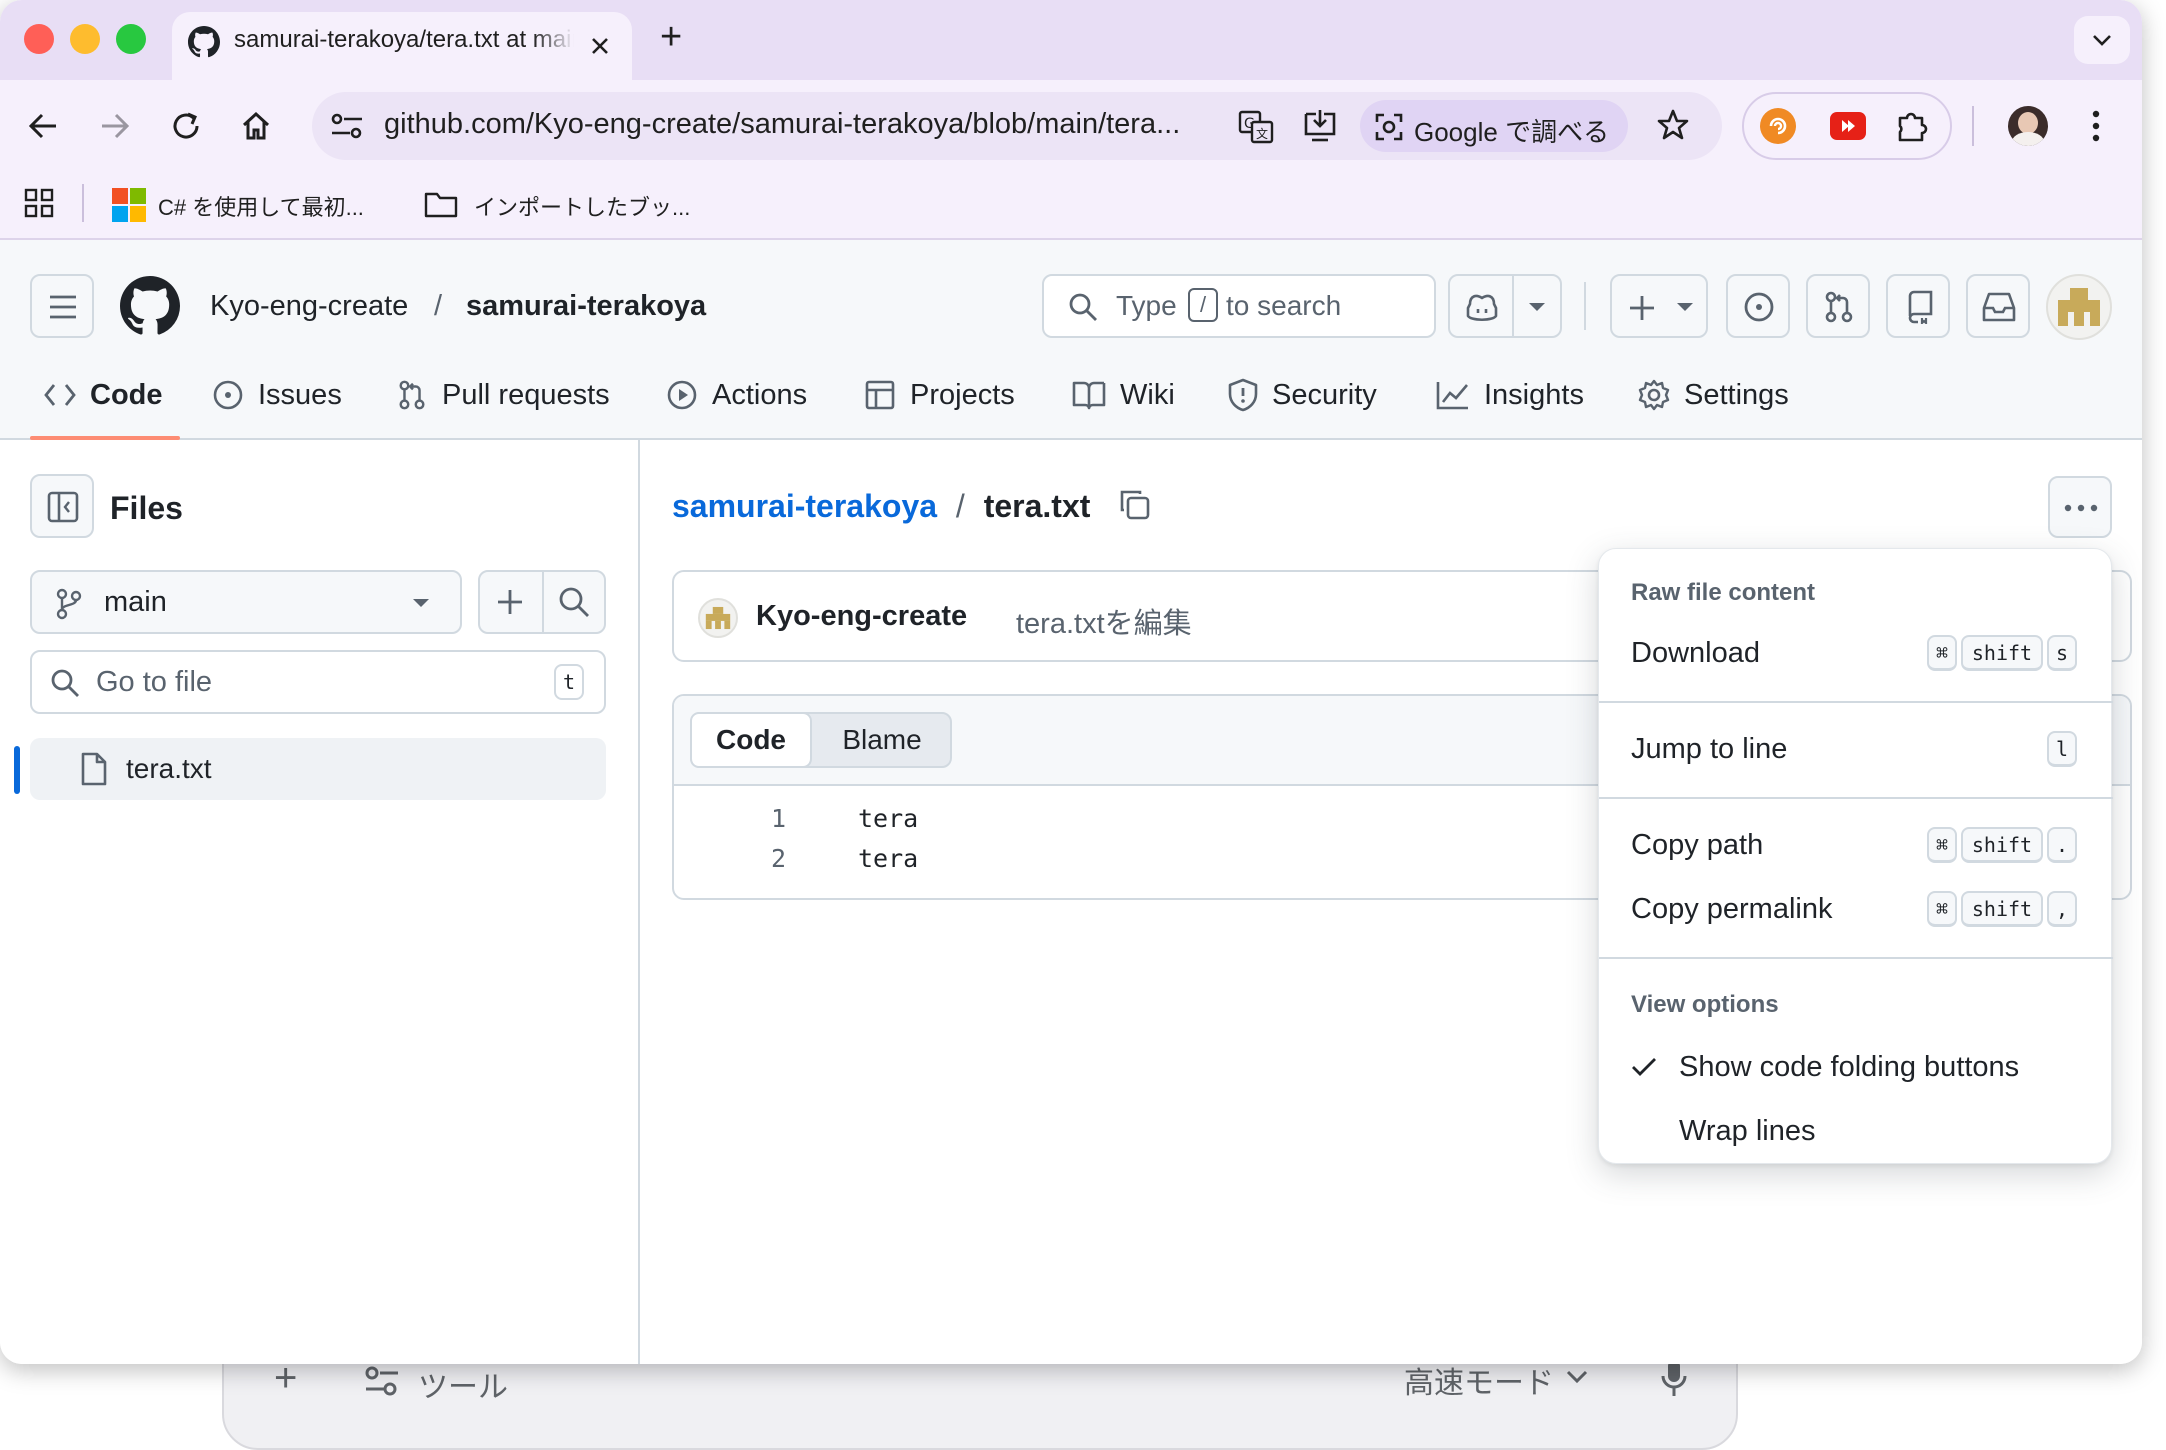  I want to click on user-avatar, so click(2079, 307).